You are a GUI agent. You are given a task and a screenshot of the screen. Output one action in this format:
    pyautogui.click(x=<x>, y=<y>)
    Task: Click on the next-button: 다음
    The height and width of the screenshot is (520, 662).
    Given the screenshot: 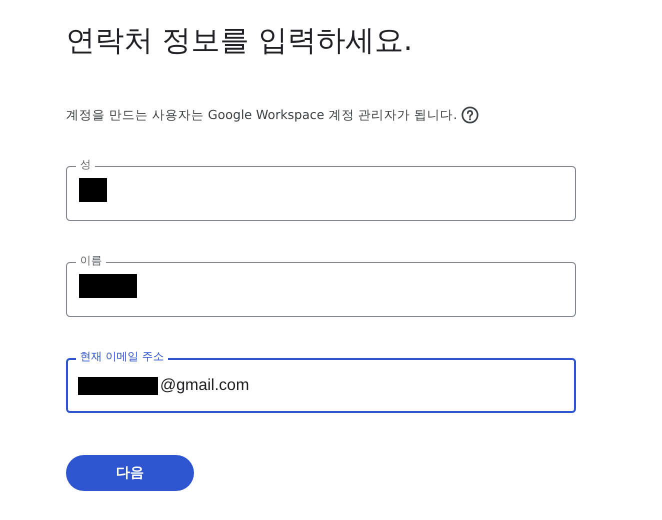 What is the action you would take?
    pyautogui.click(x=130, y=473)
    